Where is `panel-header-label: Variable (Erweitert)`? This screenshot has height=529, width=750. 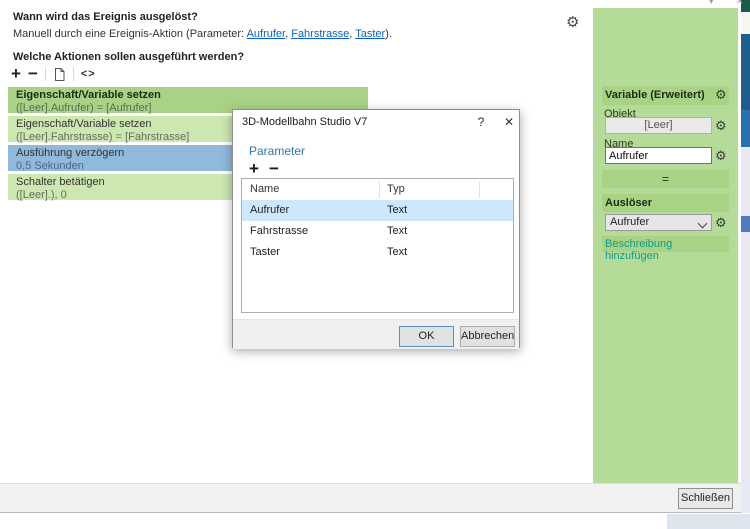
panel-header-label: Variable (Erweitert) is located at coordinates (655, 95).